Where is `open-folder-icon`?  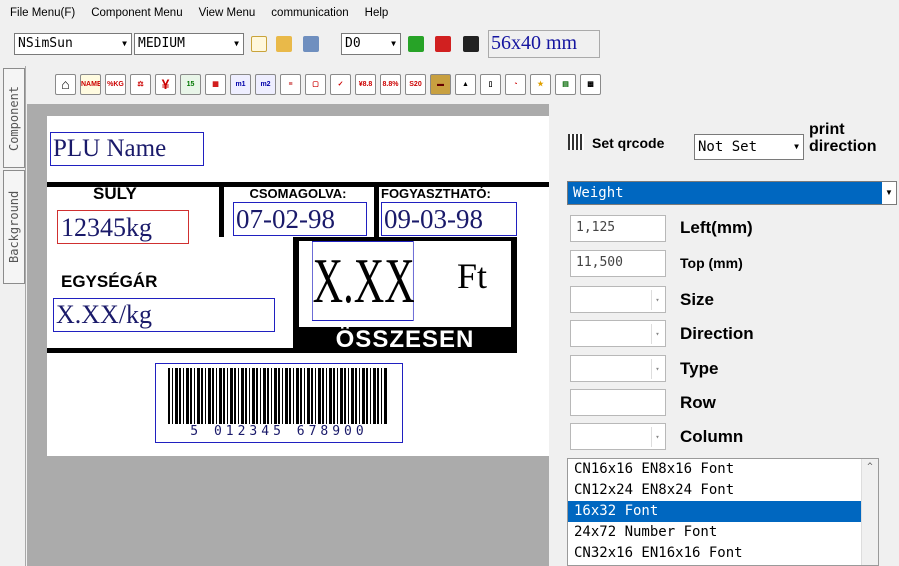
open-folder-icon is located at coordinates (284, 44).